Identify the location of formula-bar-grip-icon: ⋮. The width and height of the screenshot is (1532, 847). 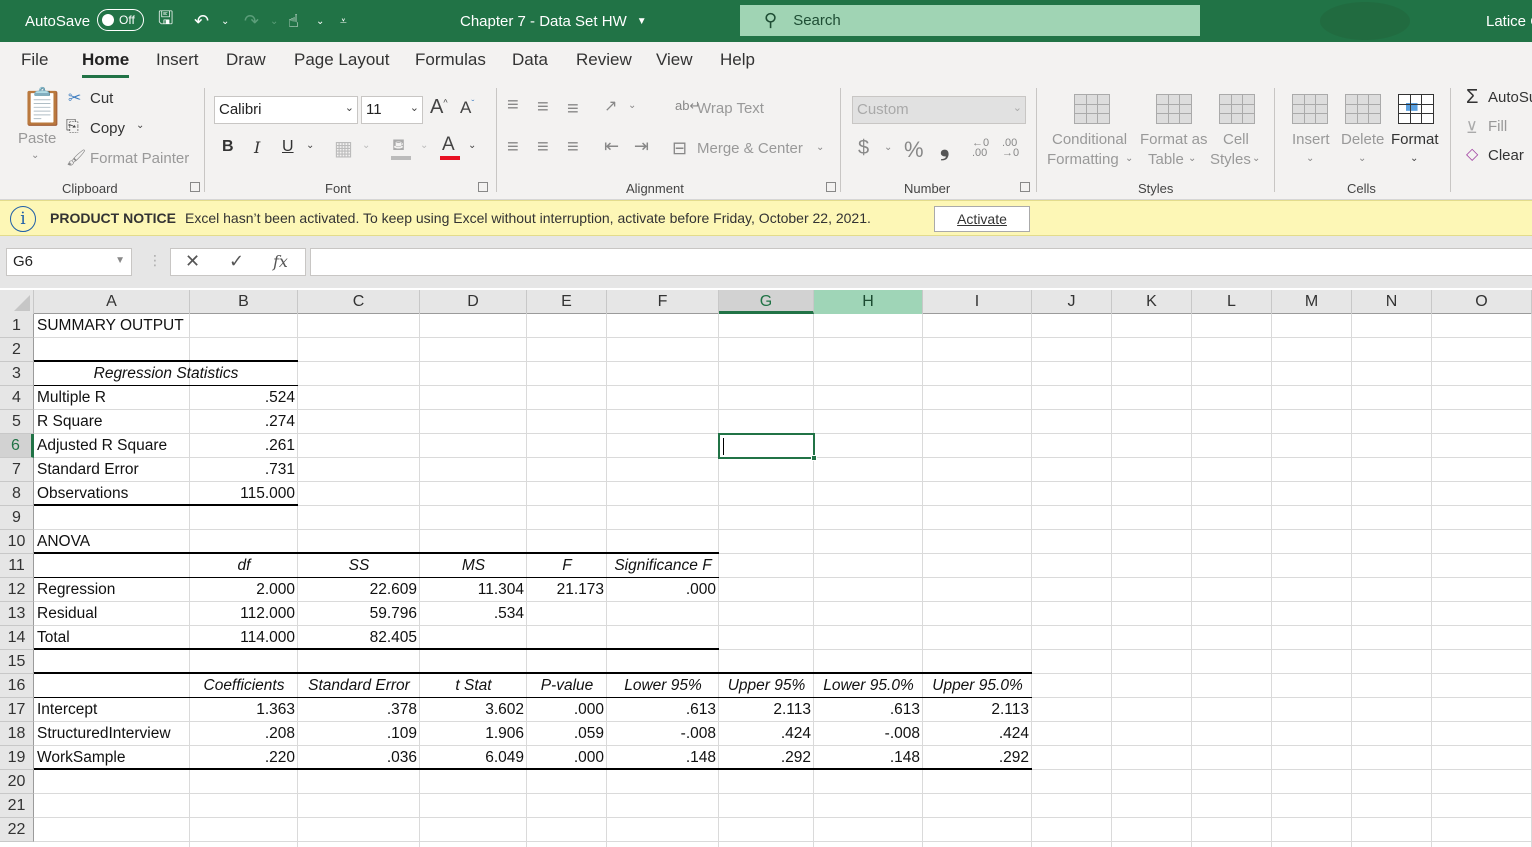
(155, 260).